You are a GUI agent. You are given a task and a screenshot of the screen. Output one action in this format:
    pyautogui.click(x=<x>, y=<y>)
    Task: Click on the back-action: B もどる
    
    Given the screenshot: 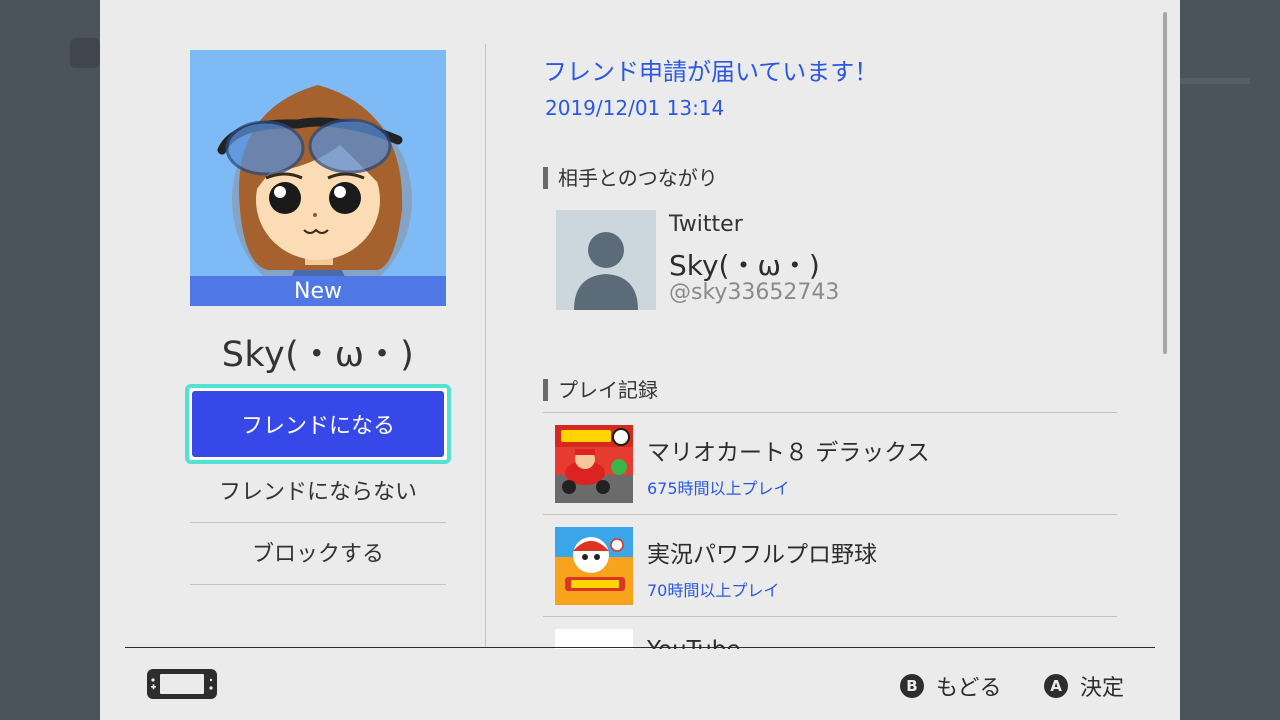 What is the action you would take?
    pyautogui.click(x=951, y=686)
    